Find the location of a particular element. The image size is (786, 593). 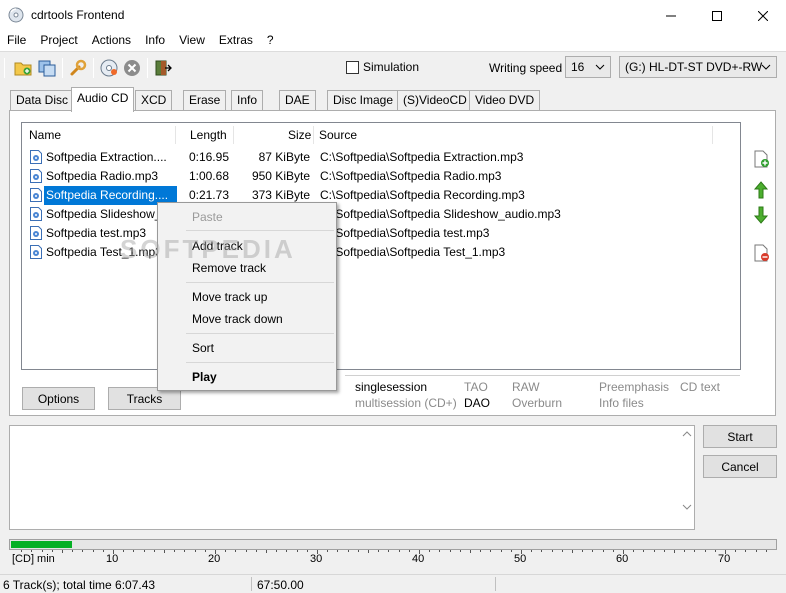

tab-svideocd: (S)VideoCD is located at coordinates (435, 100).